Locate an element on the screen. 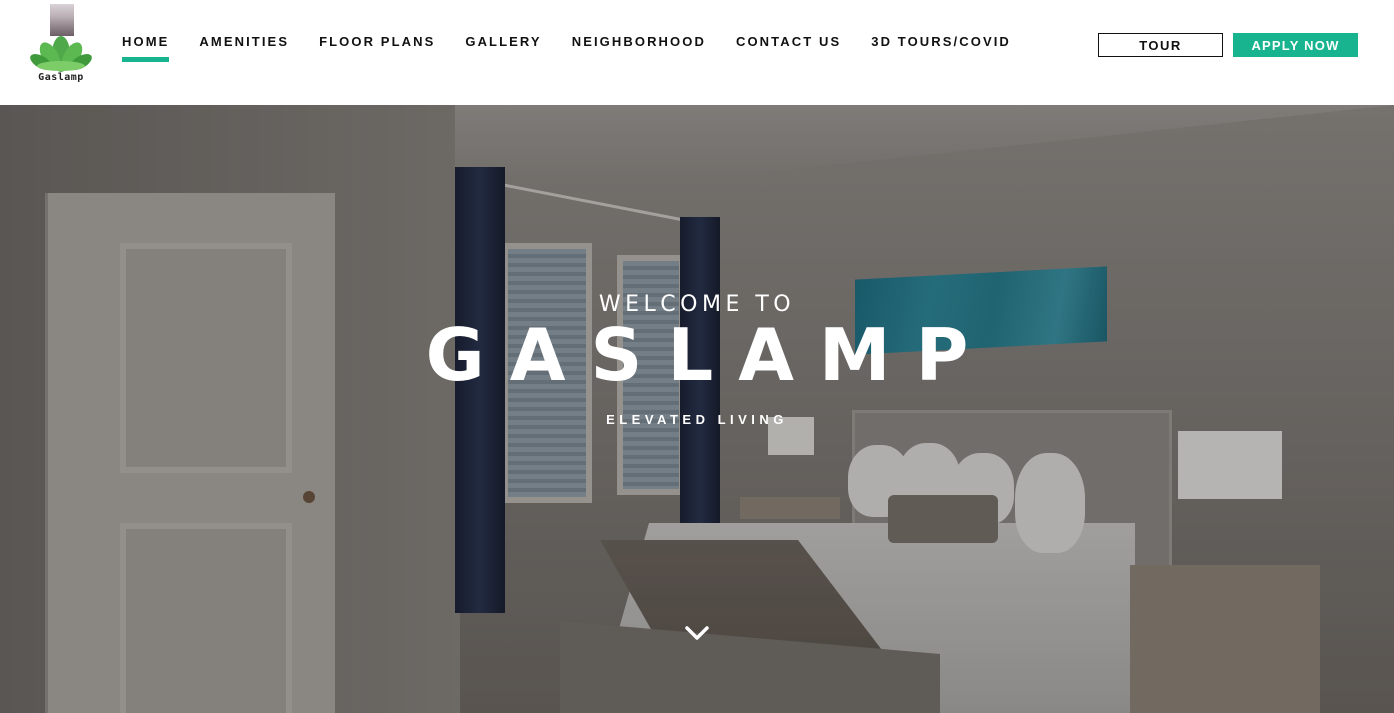 The height and width of the screenshot is (713, 1394). nav-item-3d-tours: 3D TOURS/COVID is located at coordinates (941, 42).